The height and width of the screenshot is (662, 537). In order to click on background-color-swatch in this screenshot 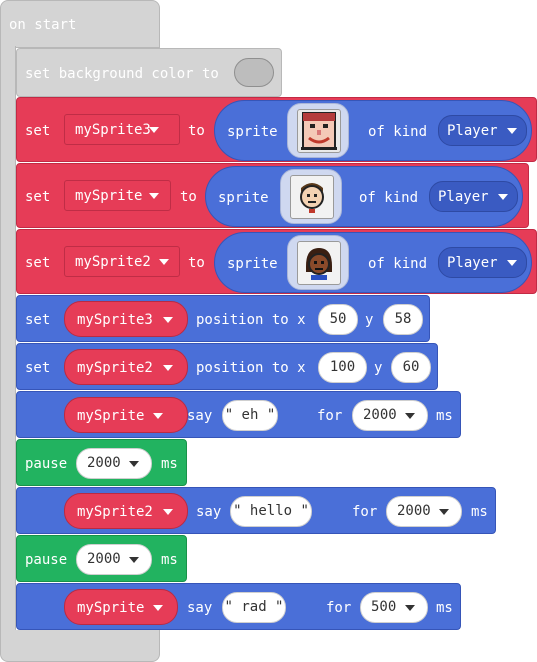, I will do `click(254, 72)`.